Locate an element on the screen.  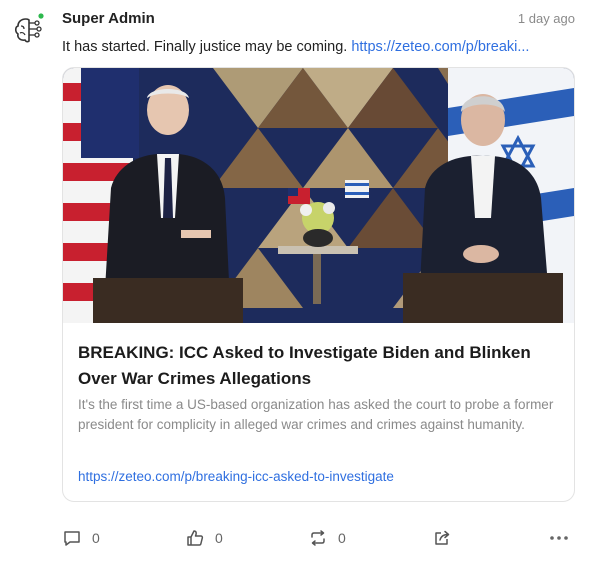
share-button is located at coordinates (442, 538).